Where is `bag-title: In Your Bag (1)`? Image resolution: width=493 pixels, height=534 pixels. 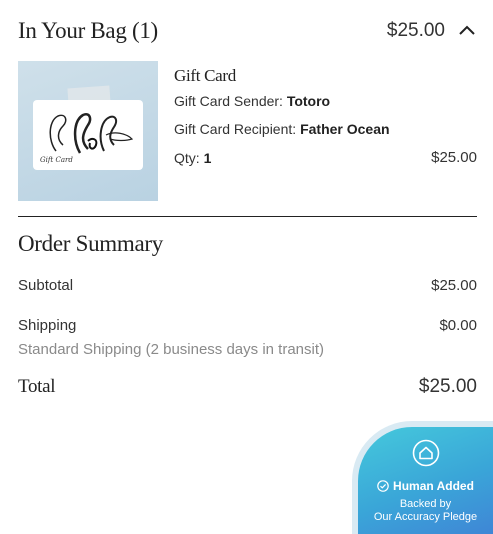
bag-title: In Your Bag (1) is located at coordinates (88, 30).